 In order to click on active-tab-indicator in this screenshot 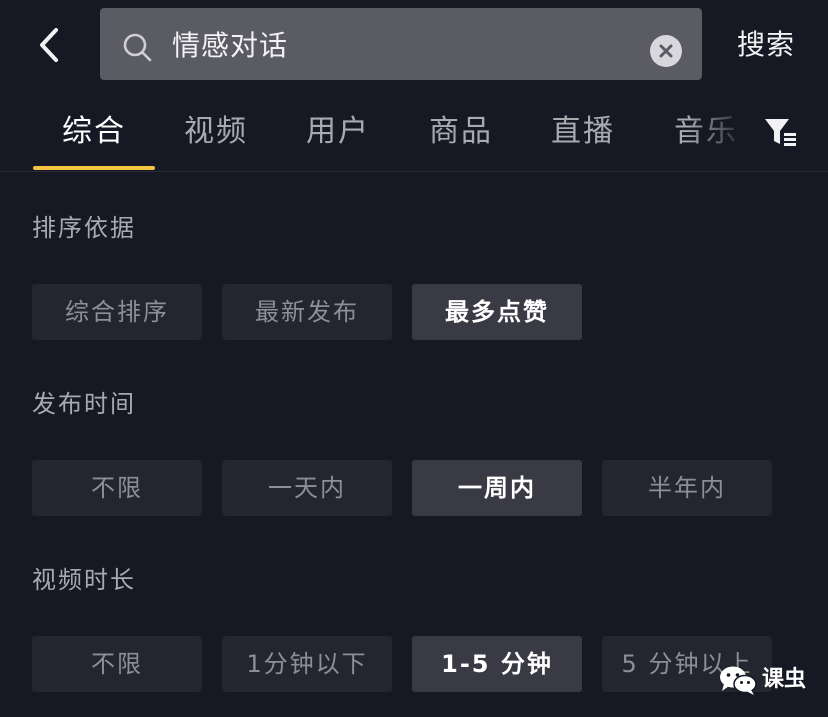, I will do `click(94, 168)`.